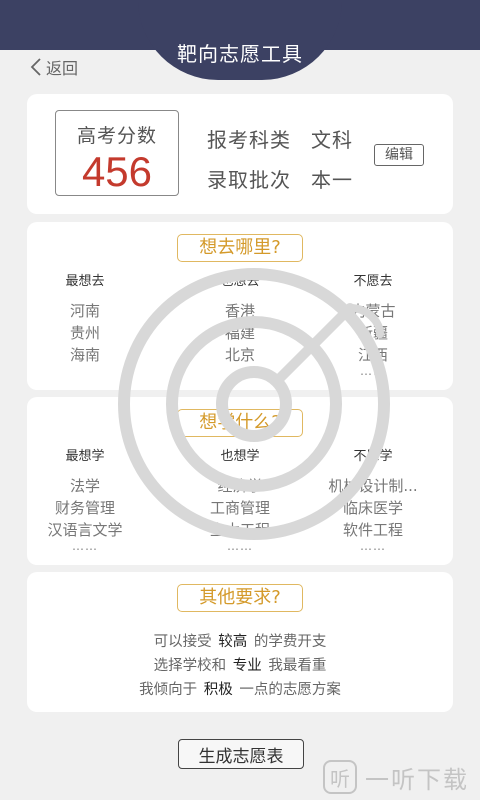 The width and height of the screenshot is (480, 800). What do you see at coordinates (290, 690) in the screenshot?
I see `requirement-text: 一点的志愿方案` at bounding box center [290, 690].